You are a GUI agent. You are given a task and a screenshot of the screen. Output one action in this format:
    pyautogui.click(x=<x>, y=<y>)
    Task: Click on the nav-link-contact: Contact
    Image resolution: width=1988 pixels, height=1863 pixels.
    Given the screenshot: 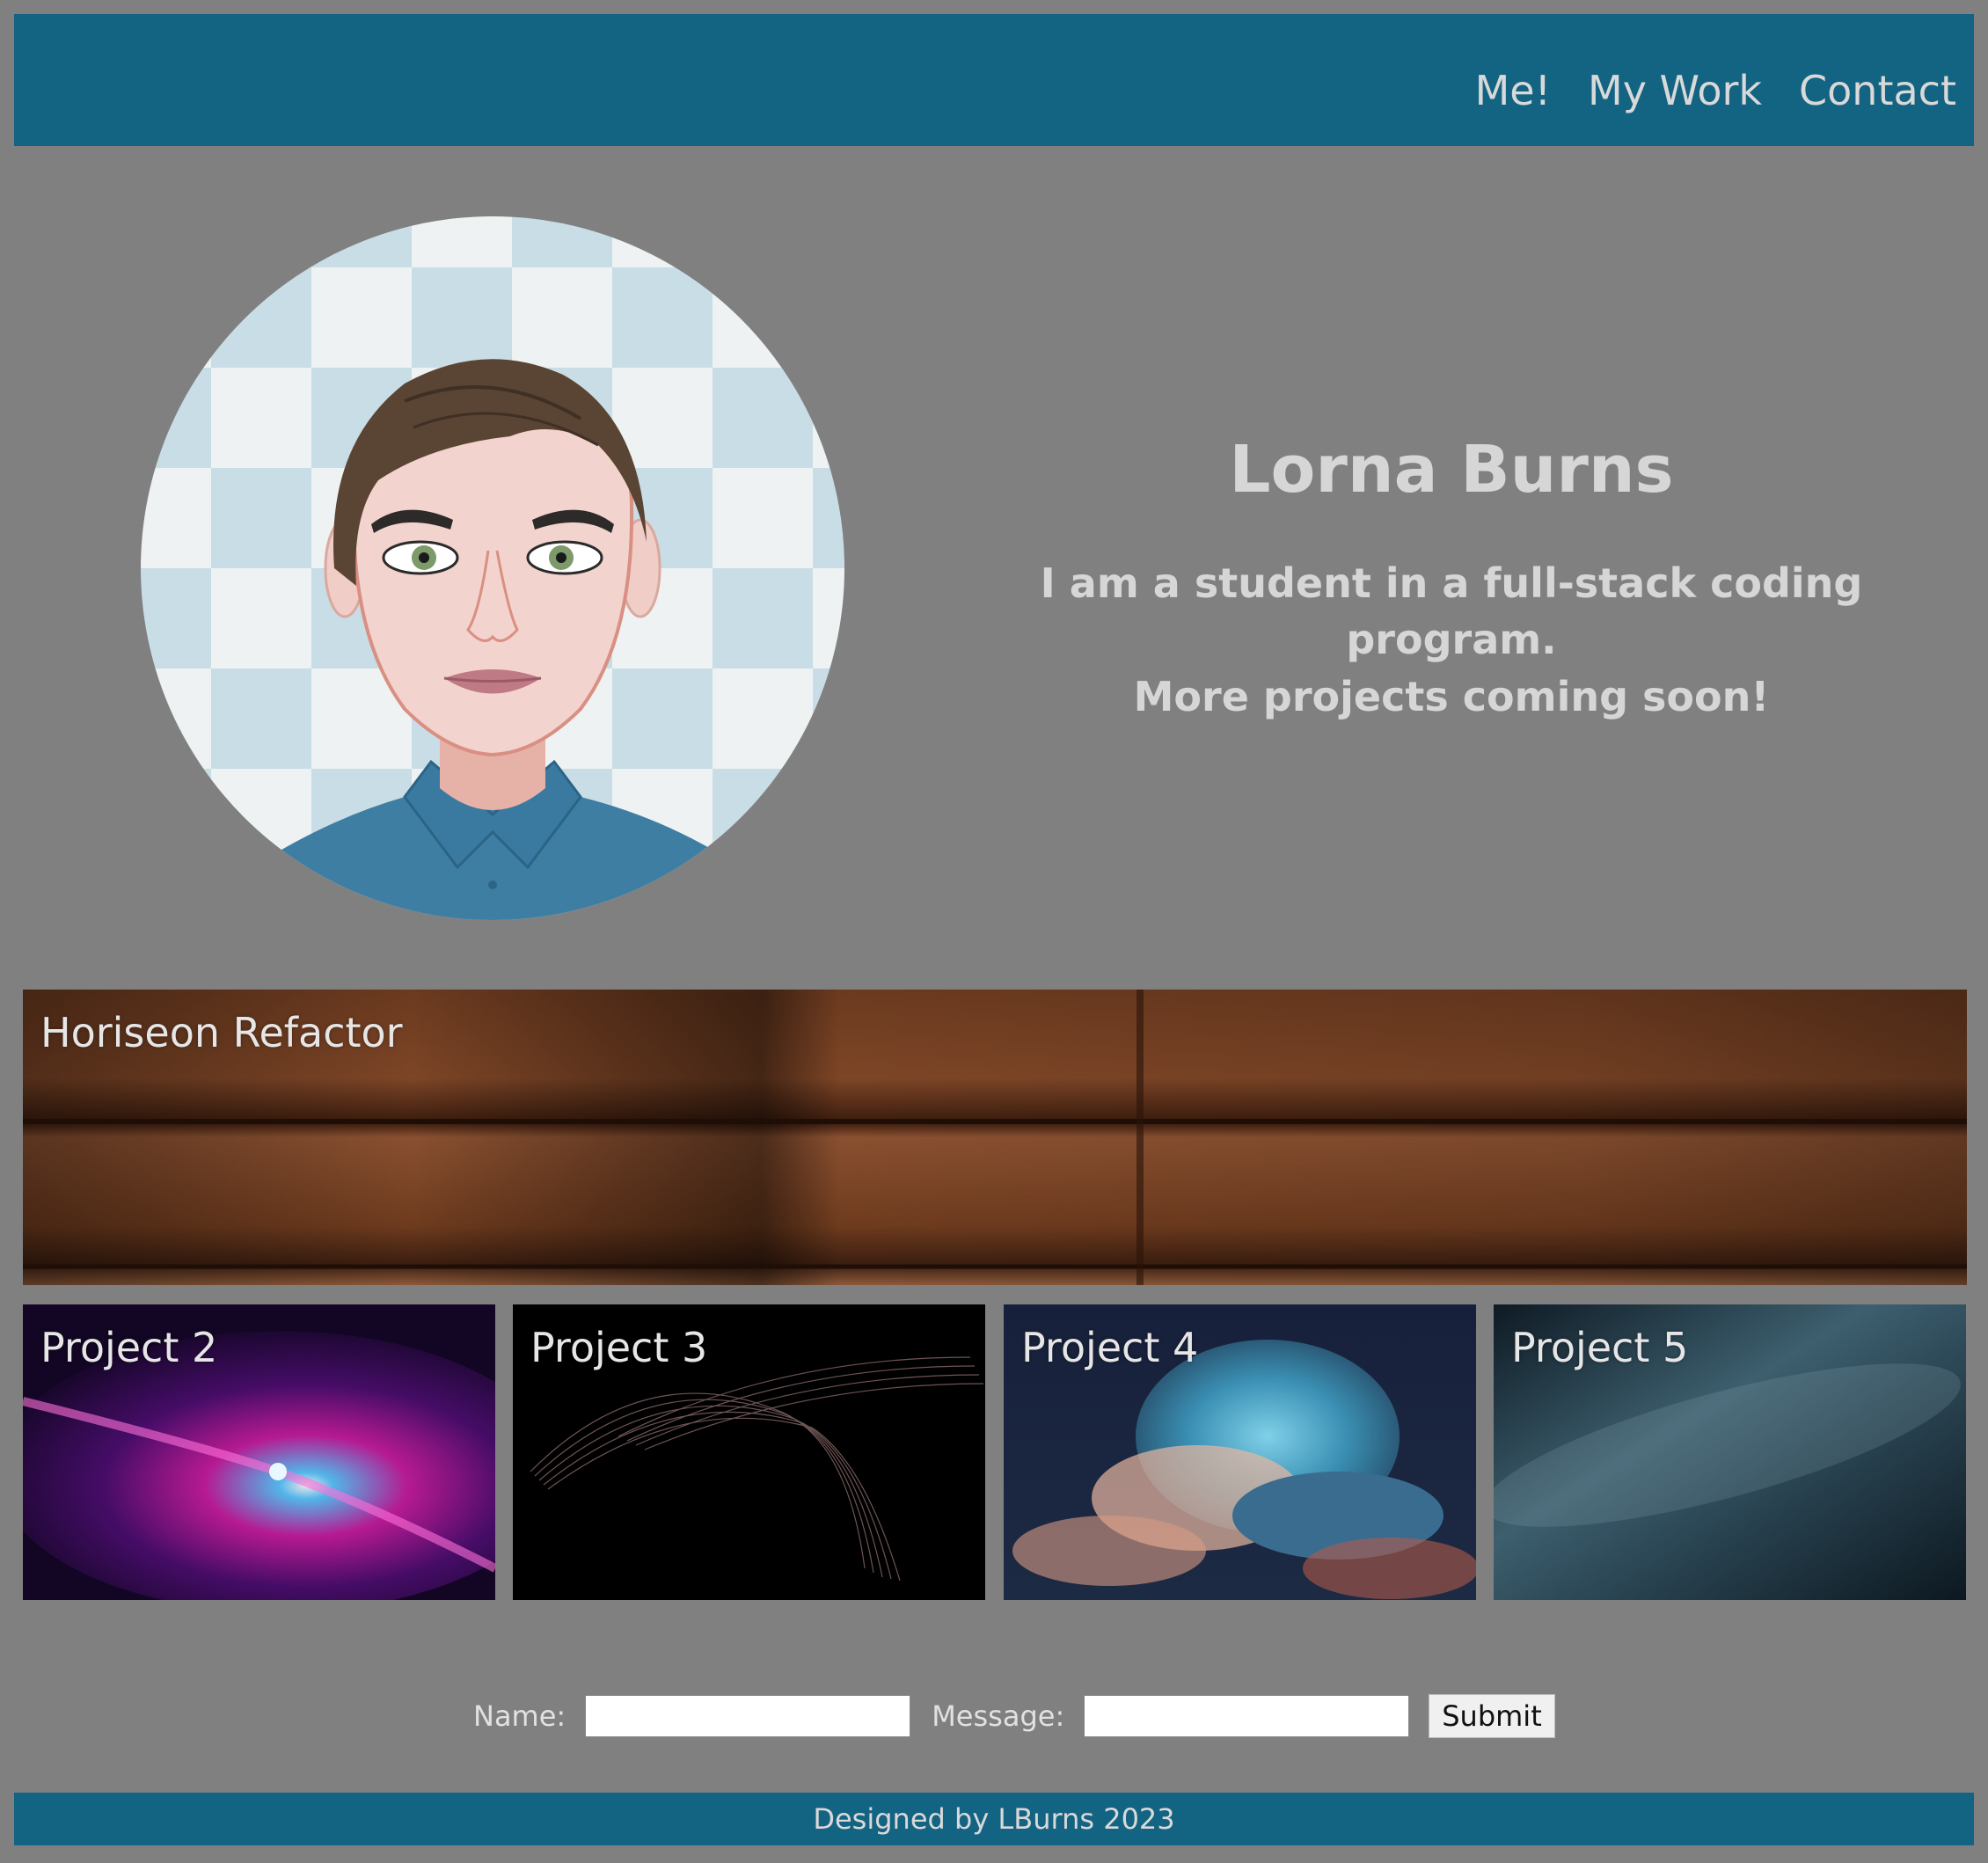 What is the action you would take?
    pyautogui.click(x=1877, y=91)
    